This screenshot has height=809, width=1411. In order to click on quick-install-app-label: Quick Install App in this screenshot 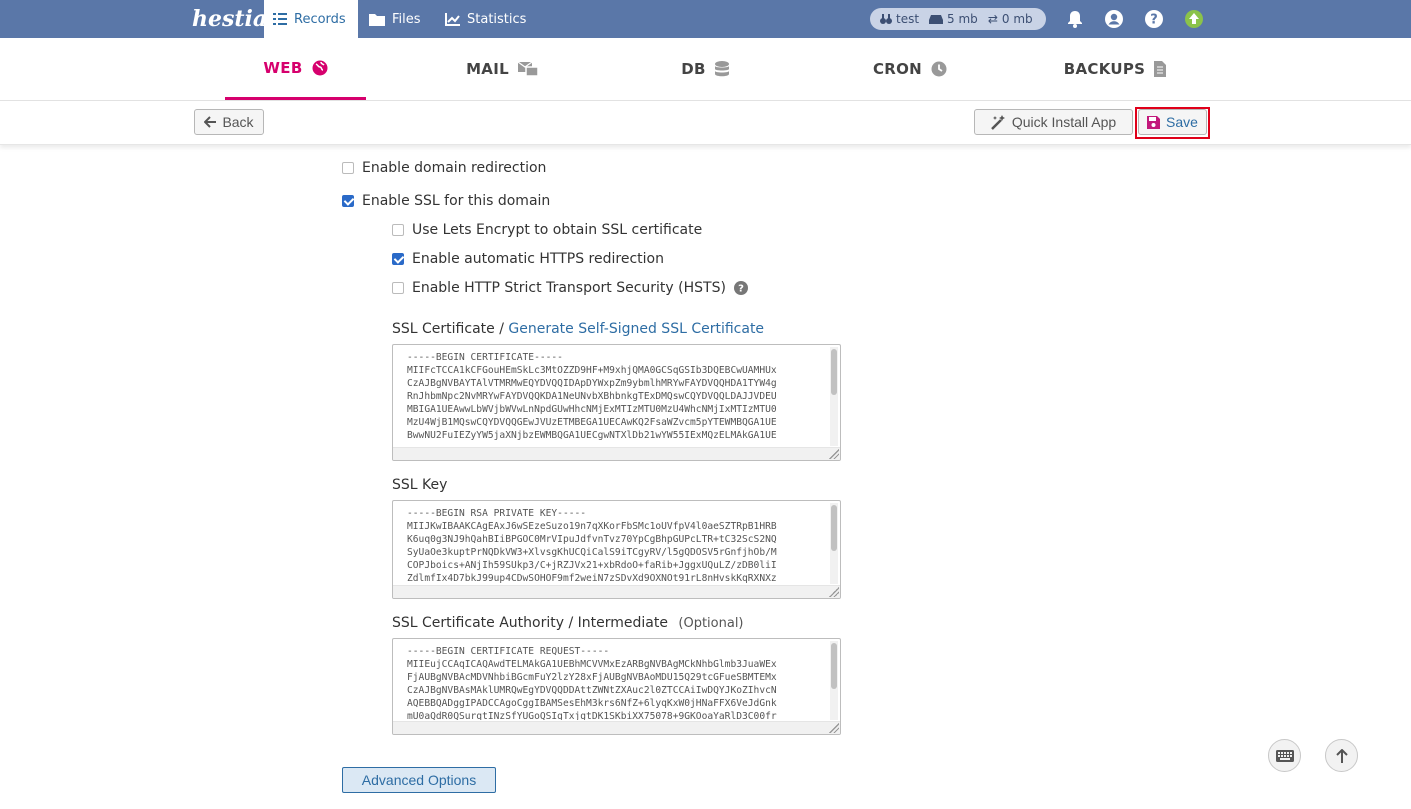, I will do `click(1064, 122)`.